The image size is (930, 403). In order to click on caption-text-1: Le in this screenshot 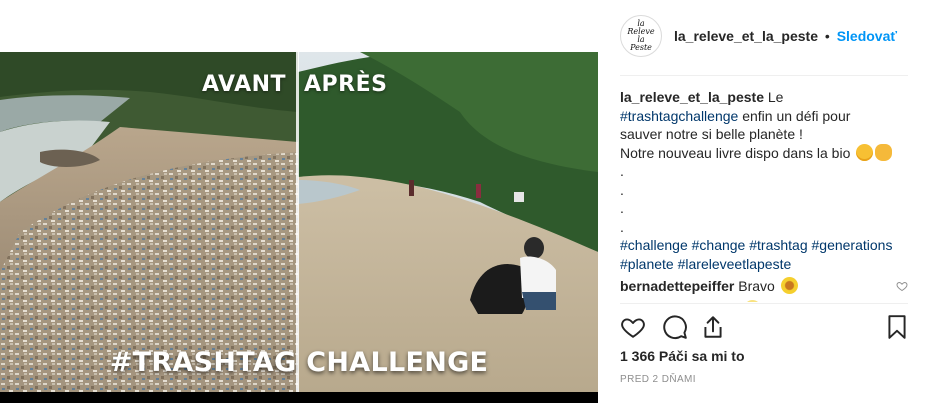, I will do `click(774, 97)`.